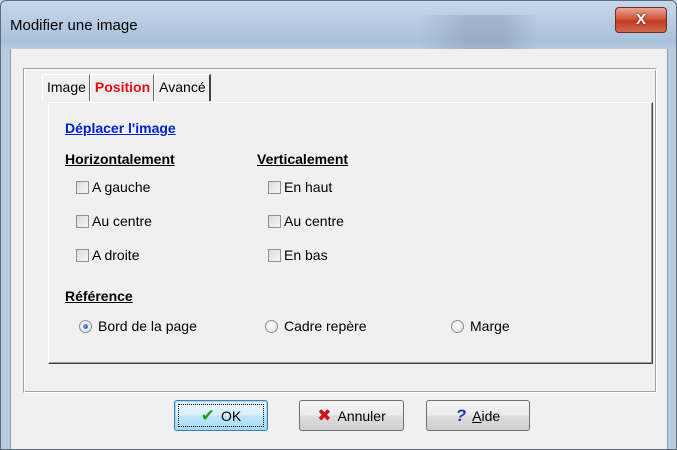  Describe the element at coordinates (324, 415) in the screenshot. I see `cross-icon: ✖` at that location.